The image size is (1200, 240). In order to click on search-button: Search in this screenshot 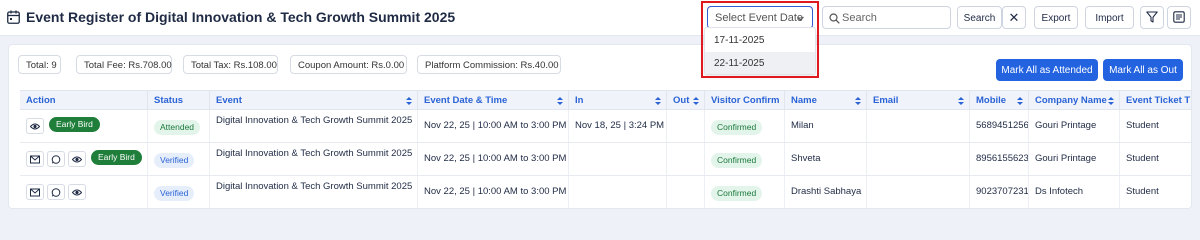, I will do `click(979, 17)`.